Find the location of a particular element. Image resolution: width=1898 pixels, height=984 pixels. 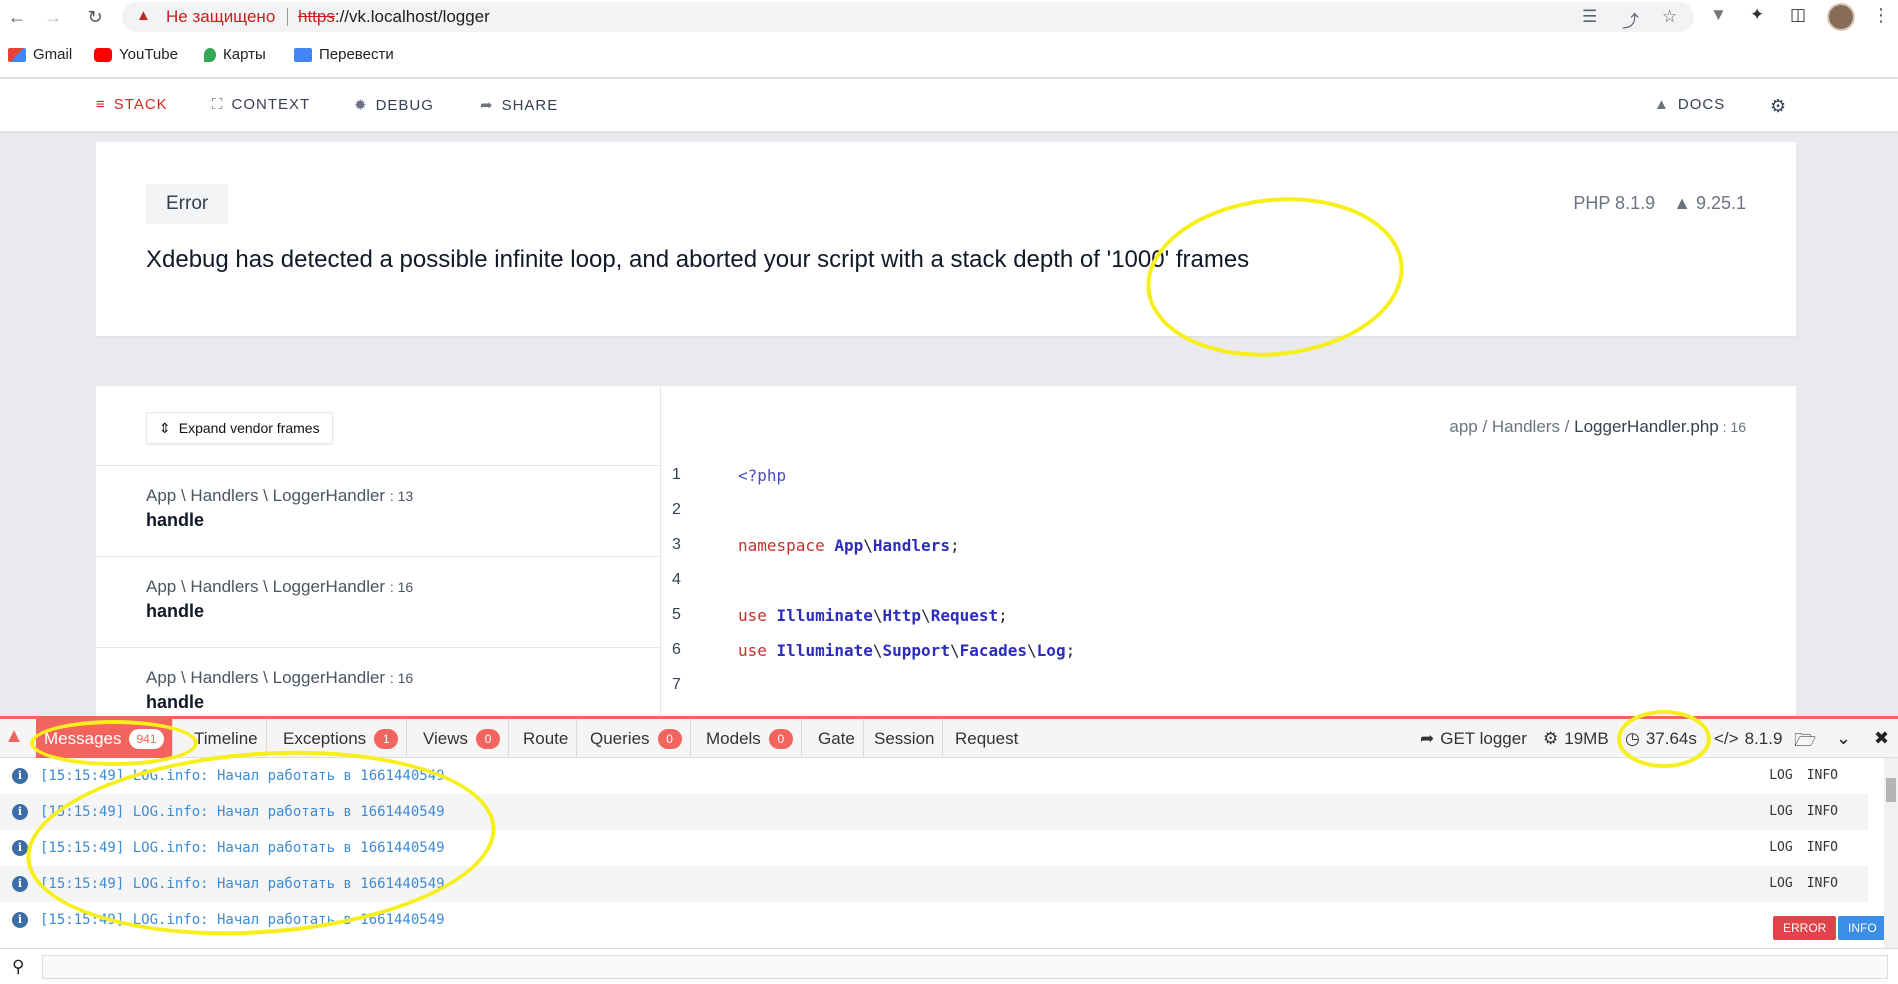

not-secure-label: Не защищено is located at coordinates (220, 17).